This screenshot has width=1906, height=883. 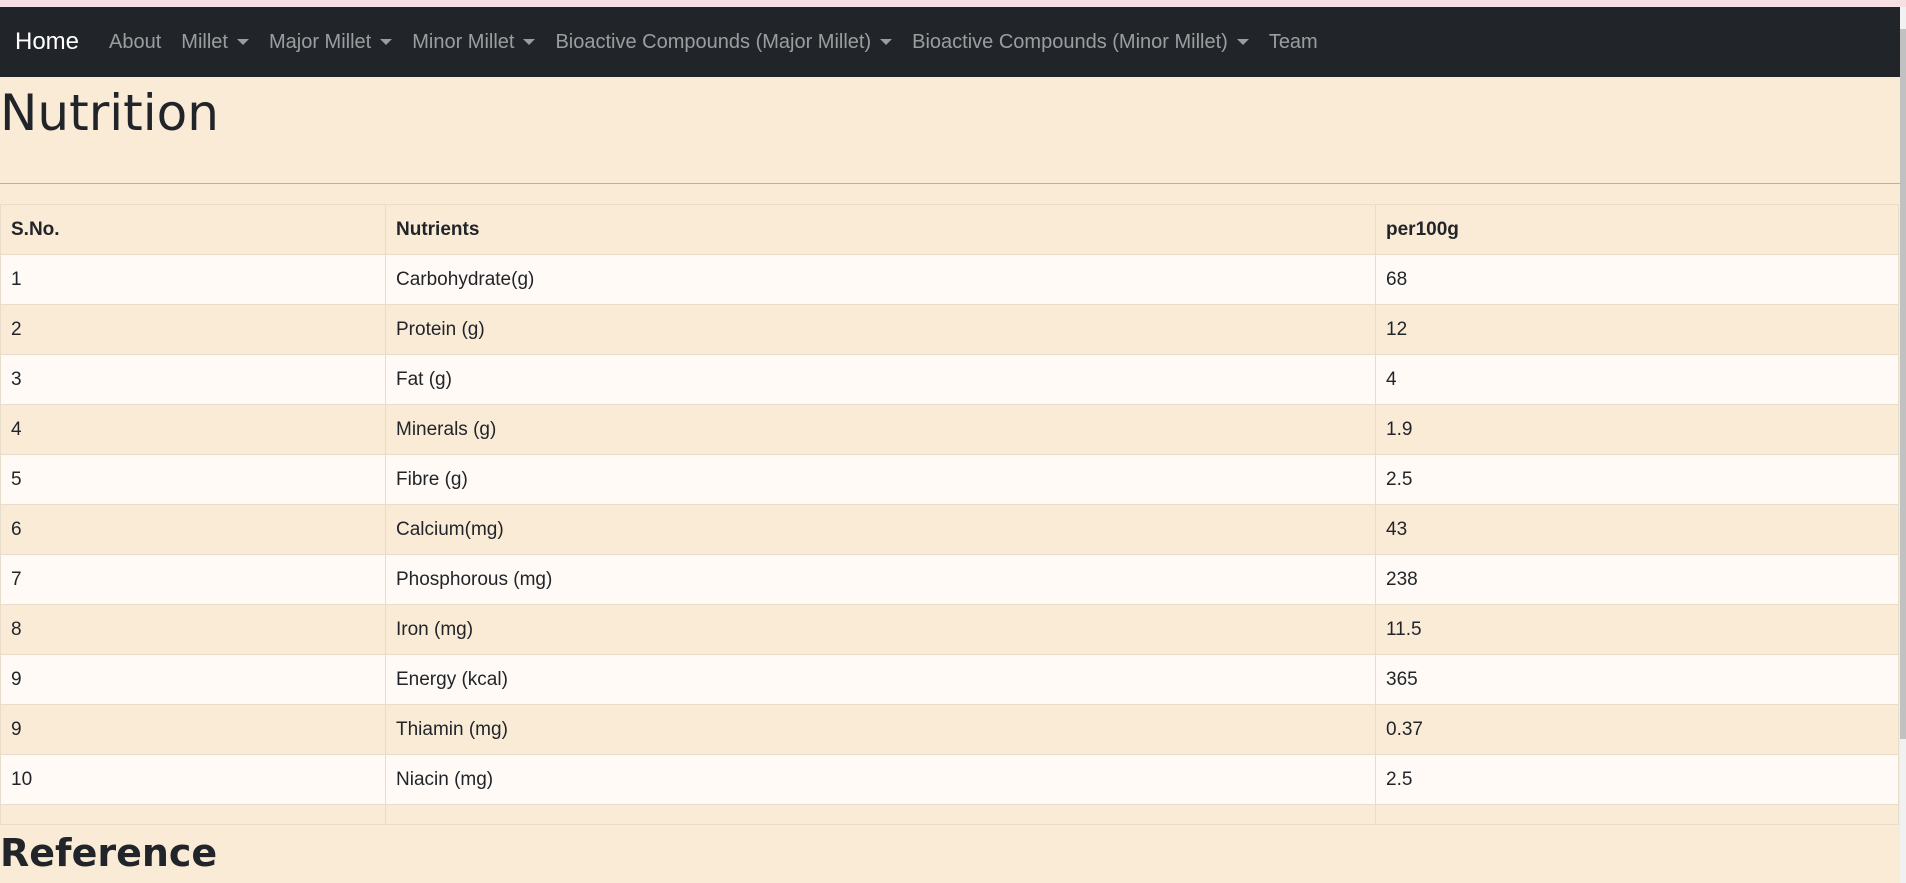 What do you see at coordinates (193, 479) in the screenshot?
I see `cell-sno: 5` at bounding box center [193, 479].